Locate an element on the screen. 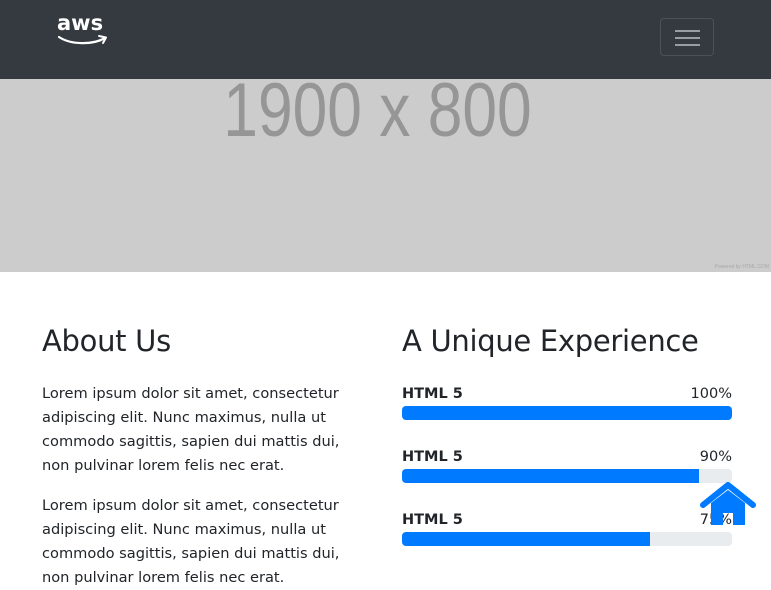  hamburger-menu-button is located at coordinates (687, 37).